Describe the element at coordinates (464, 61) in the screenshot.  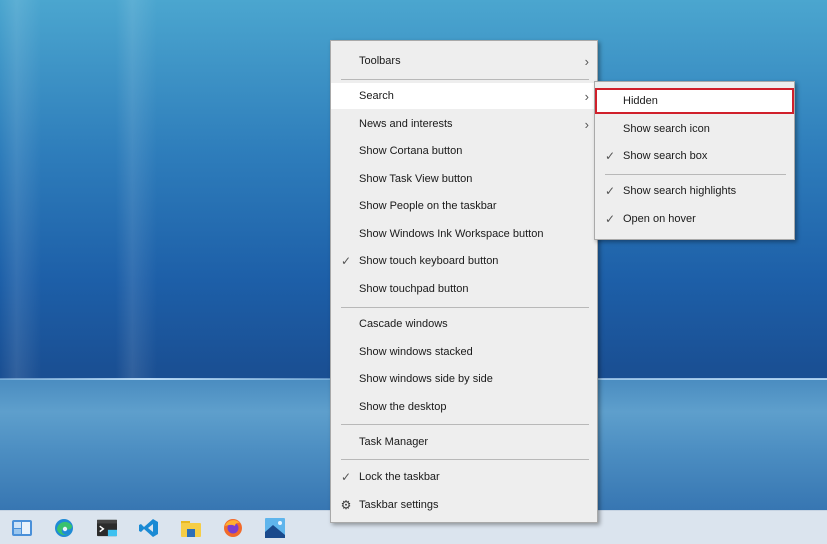
I see `menu-item-toolbars: Toolbars ›` at that location.